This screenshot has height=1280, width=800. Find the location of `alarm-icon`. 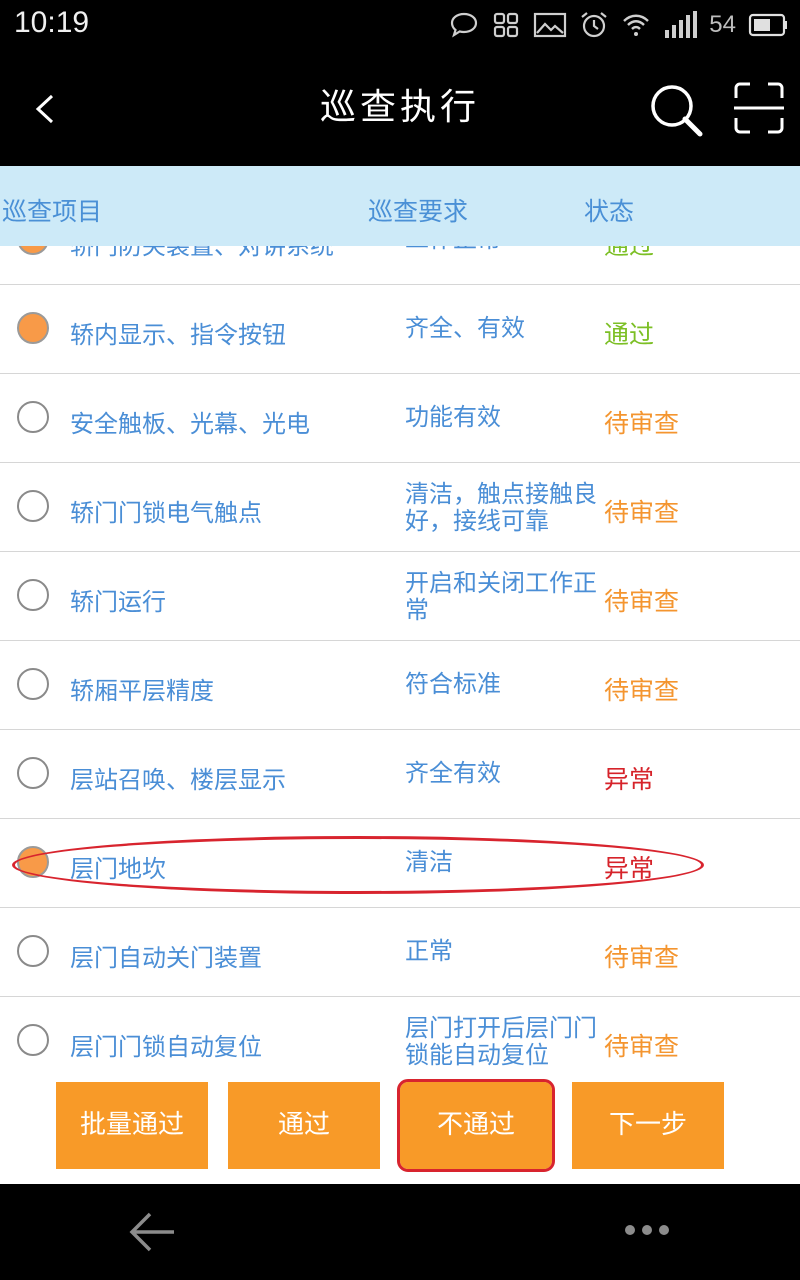

alarm-icon is located at coordinates (594, 25).